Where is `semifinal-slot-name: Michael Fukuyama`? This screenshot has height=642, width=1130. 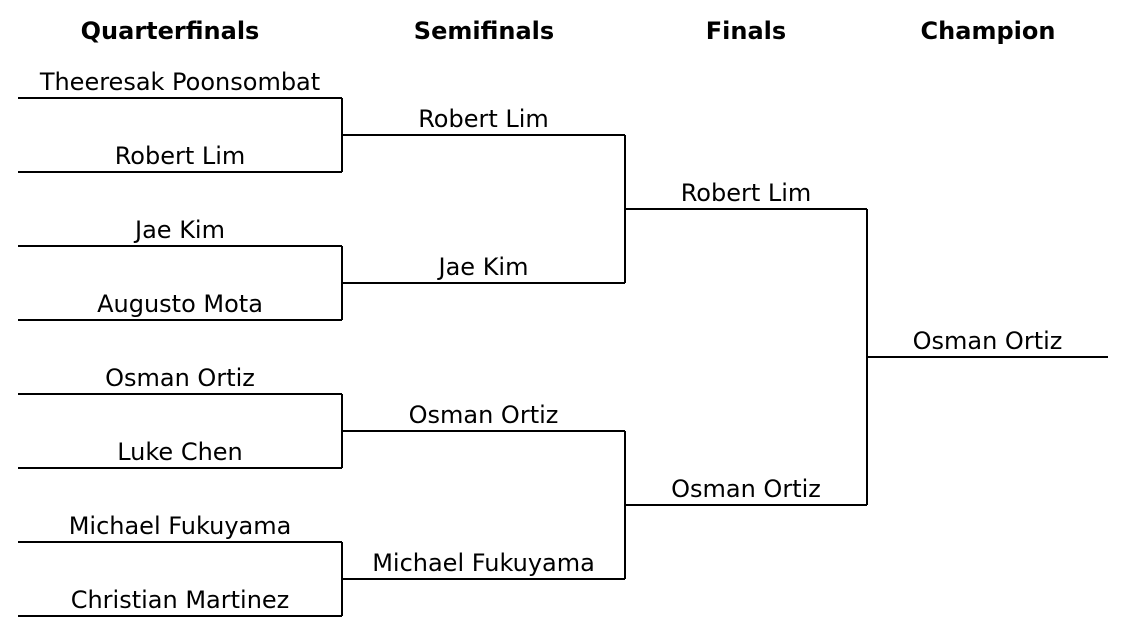
semifinal-slot-name: Michael Fukuyama is located at coordinates (483, 563).